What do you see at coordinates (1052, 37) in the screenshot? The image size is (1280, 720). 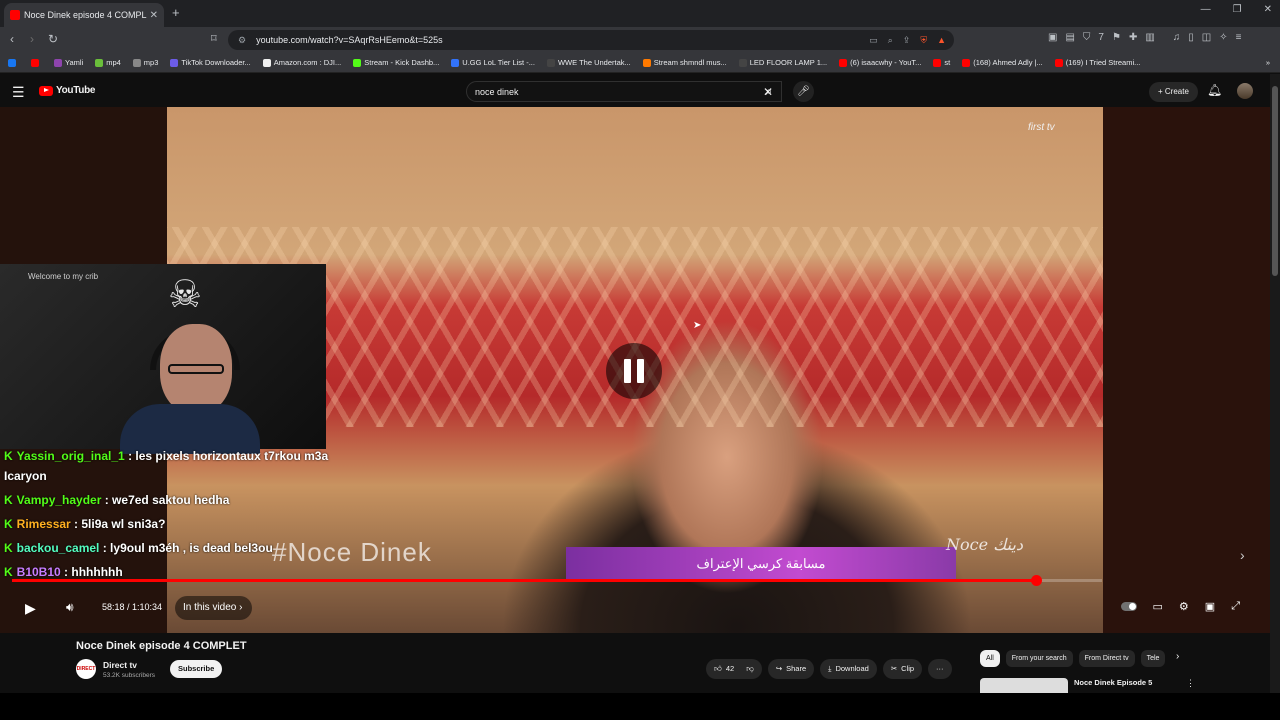 I see `extension-icon: ▣` at bounding box center [1052, 37].